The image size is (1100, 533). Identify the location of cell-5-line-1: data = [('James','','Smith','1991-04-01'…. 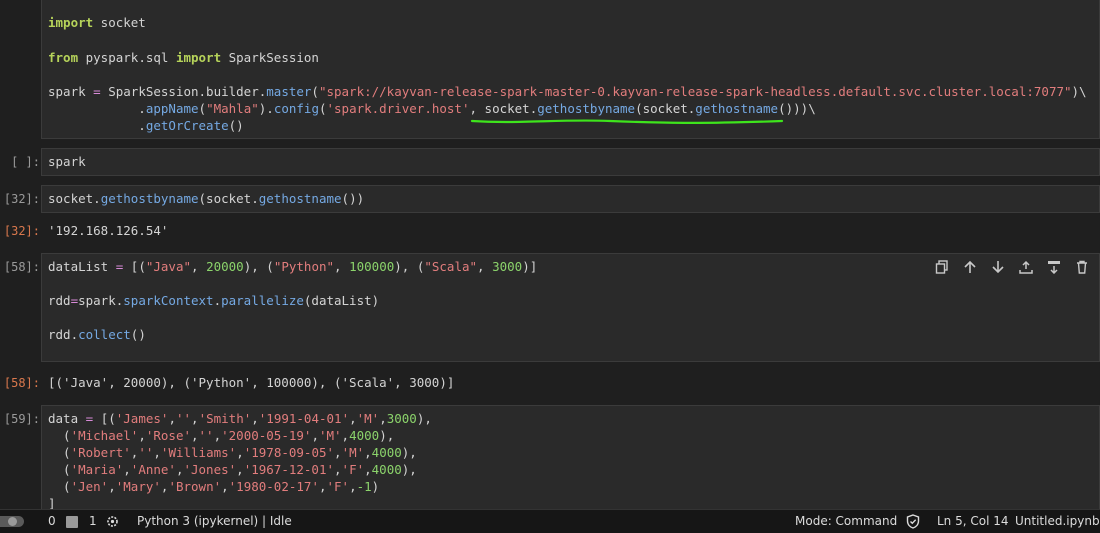
(240, 418).